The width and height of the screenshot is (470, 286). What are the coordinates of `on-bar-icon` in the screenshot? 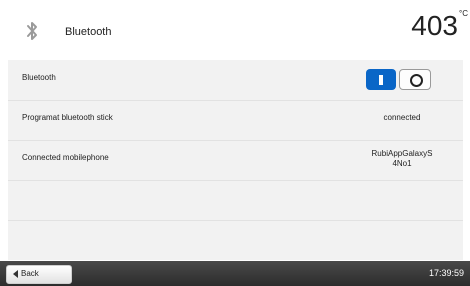 It's located at (381, 80).